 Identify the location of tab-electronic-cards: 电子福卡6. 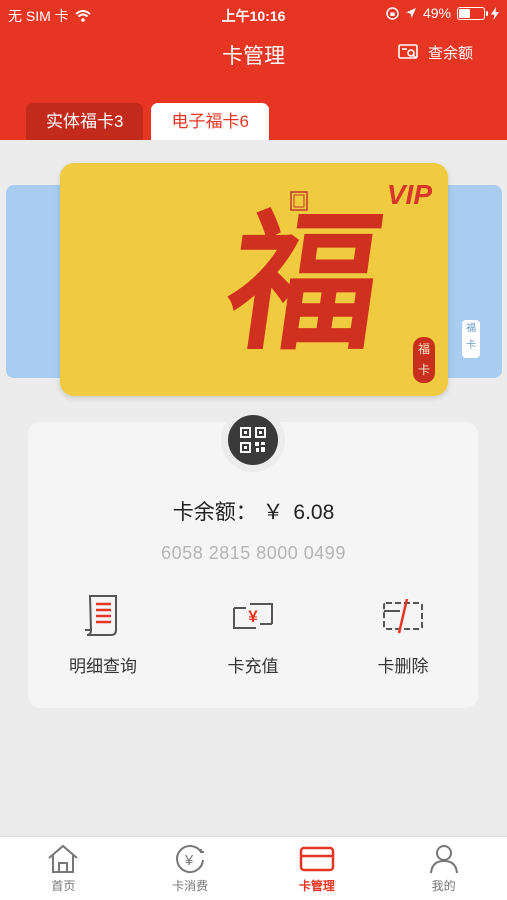
(210, 121).